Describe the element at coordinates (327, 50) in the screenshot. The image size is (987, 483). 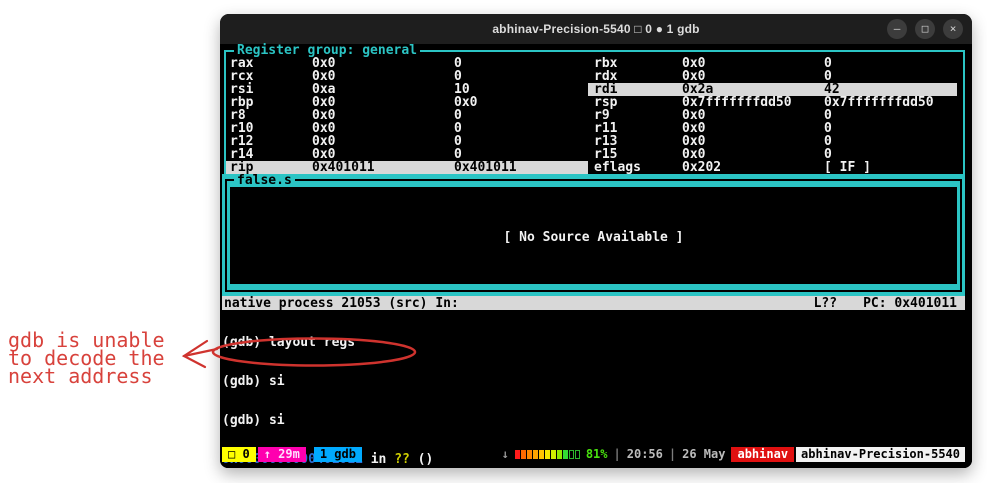
I see `register-group-title: Register group: general` at that location.